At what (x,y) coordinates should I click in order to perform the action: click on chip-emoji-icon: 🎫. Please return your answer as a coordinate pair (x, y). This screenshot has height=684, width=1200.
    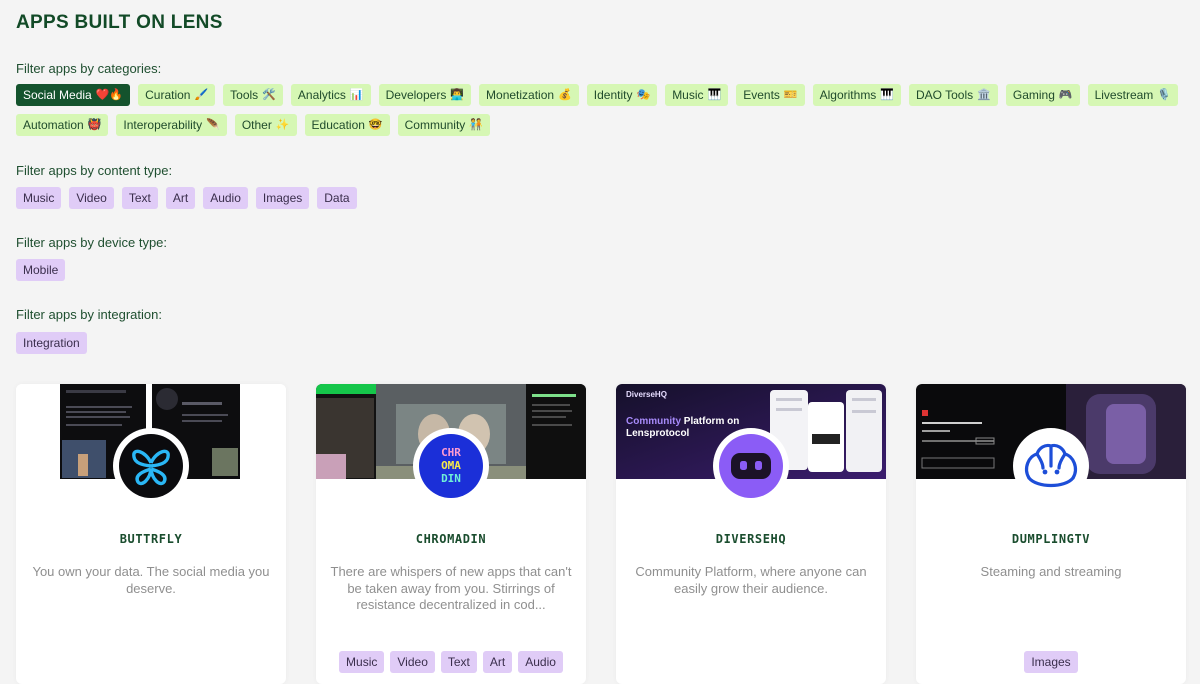
    Looking at the image, I should click on (790, 94).